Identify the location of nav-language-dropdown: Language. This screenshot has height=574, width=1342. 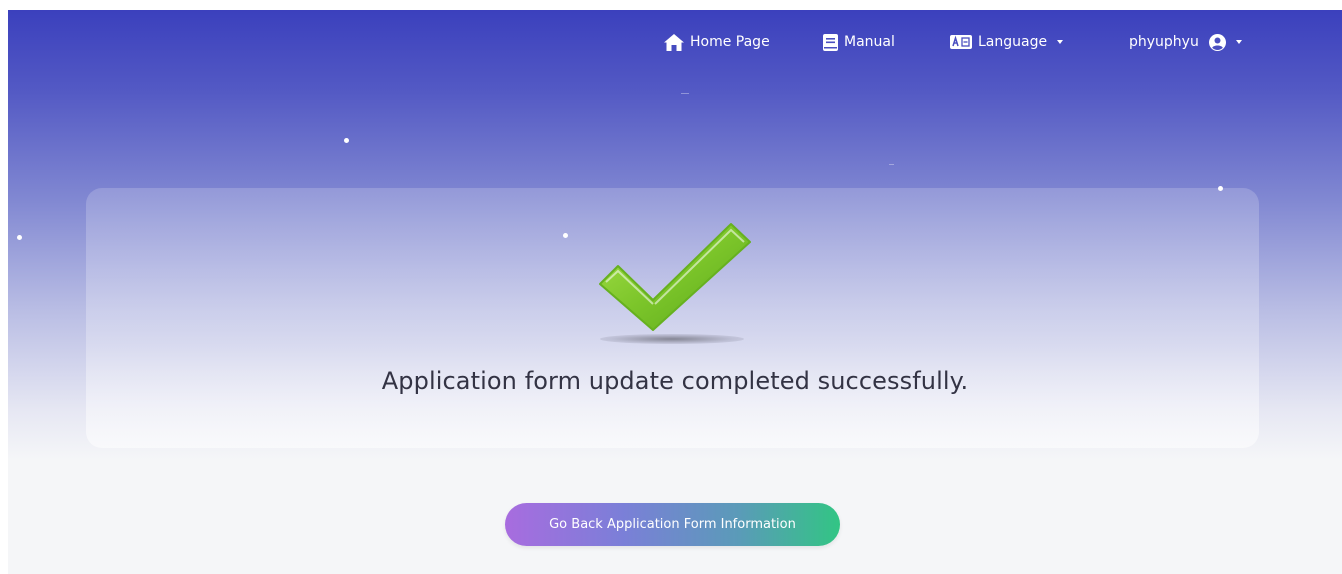
(1007, 42).